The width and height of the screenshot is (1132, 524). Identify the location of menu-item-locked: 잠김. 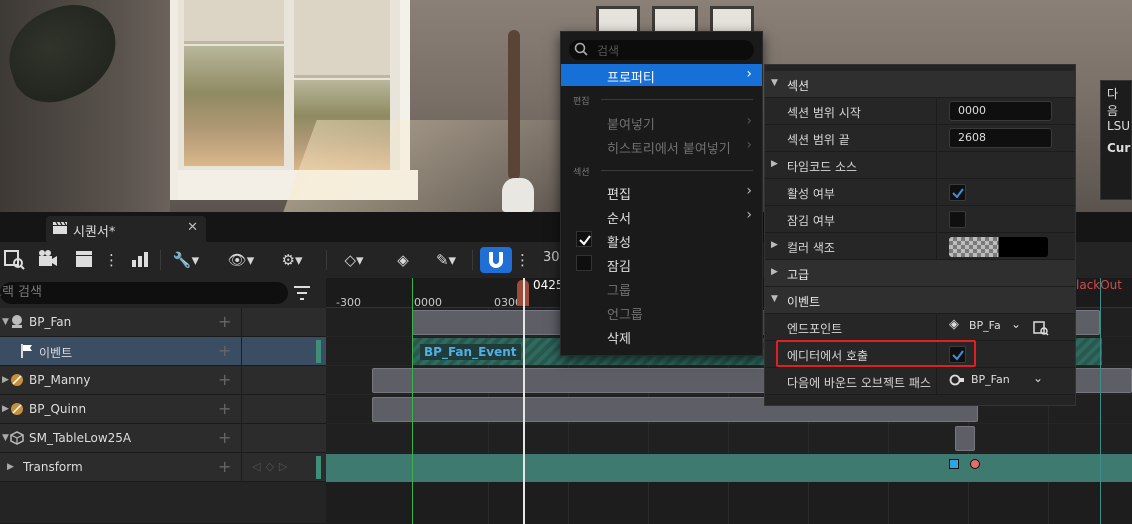
(661, 264).